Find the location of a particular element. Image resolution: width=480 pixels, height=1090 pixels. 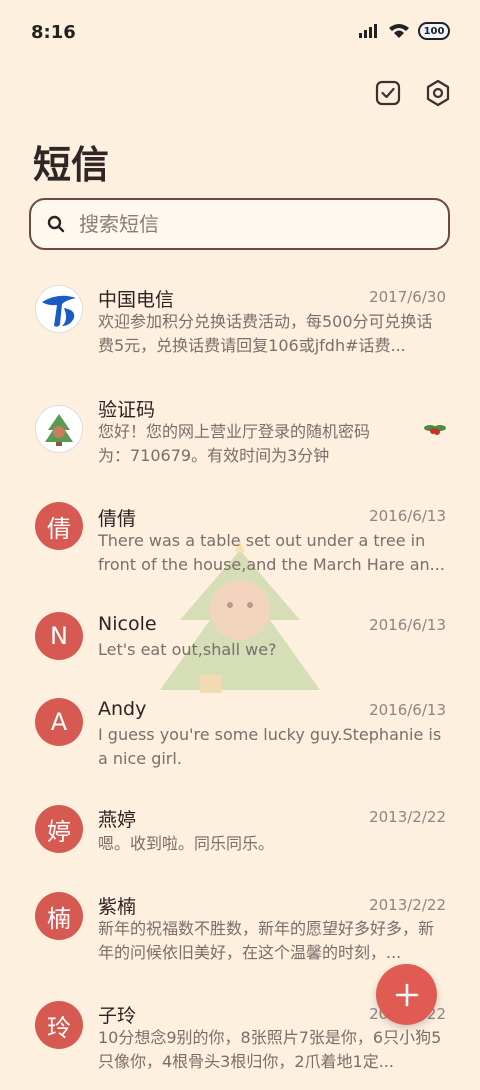

settings-button is located at coordinates (438, 93).